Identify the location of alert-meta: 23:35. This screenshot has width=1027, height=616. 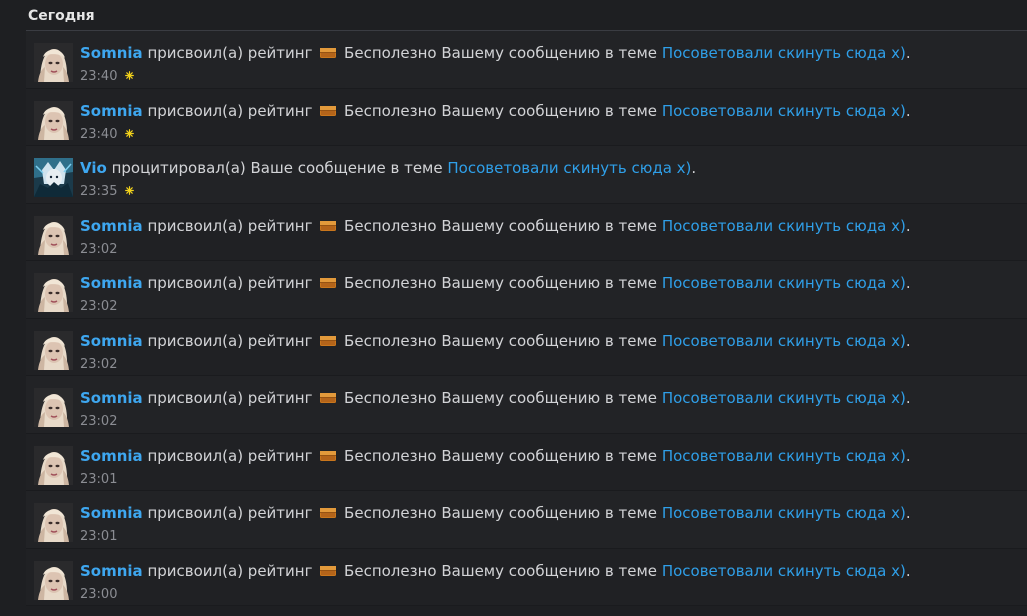
(549, 192).